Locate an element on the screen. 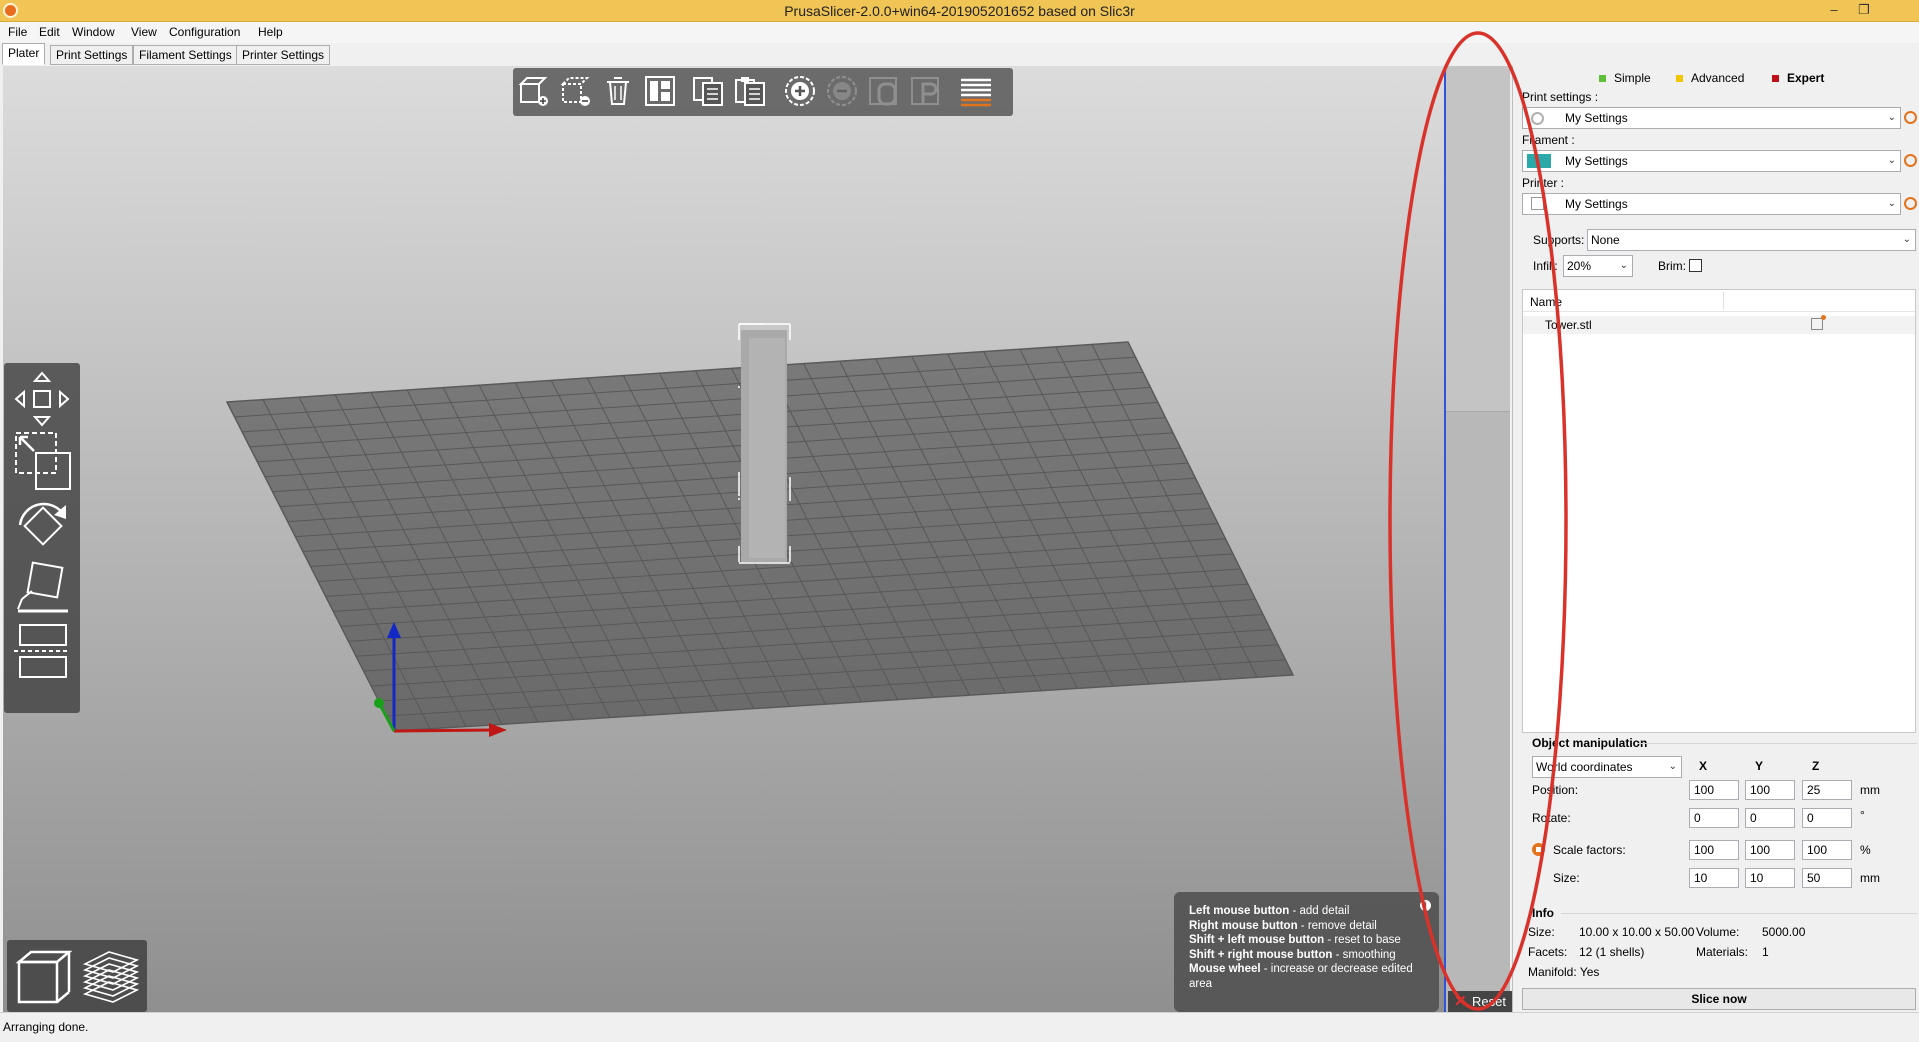 The width and height of the screenshot is (1919, 1042). position-x-field: 100 is located at coordinates (1714, 790).